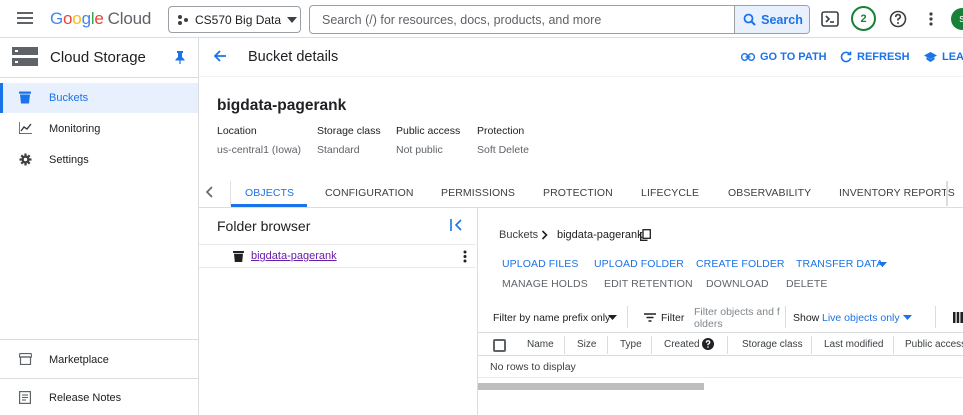 This screenshot has height=415, width=963. I want to click on search-icon, so click(749, 19).